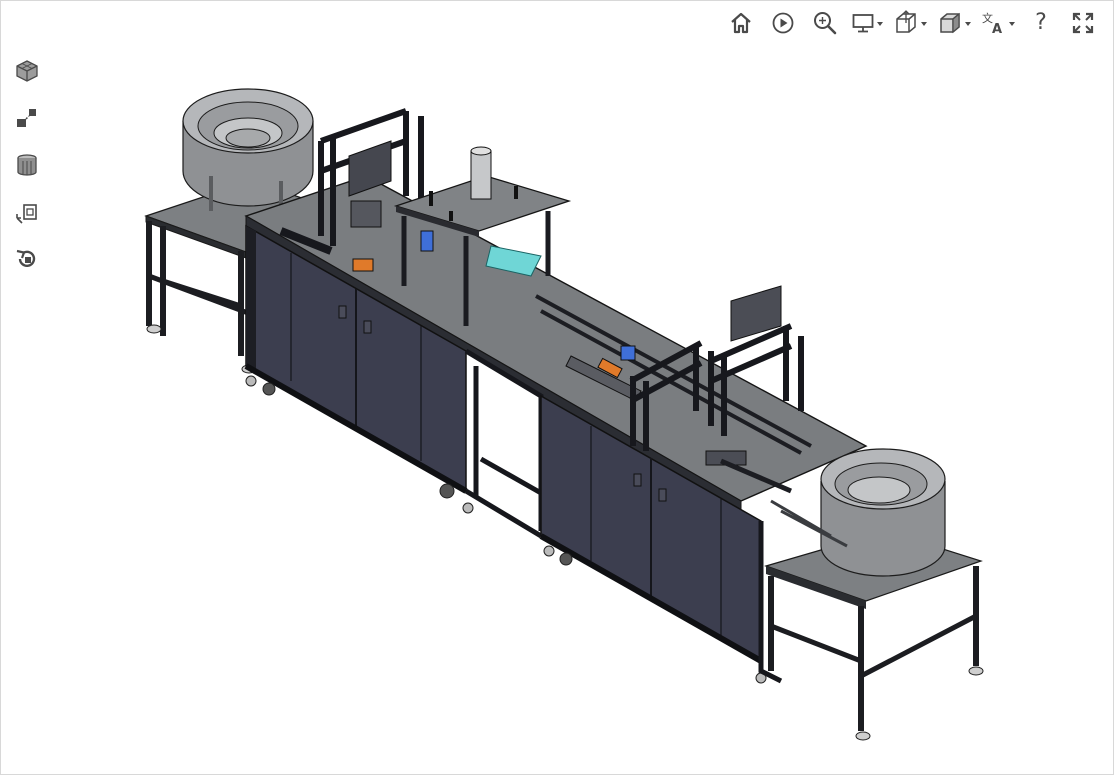  I want to click on explode-button, so click(27, 118).